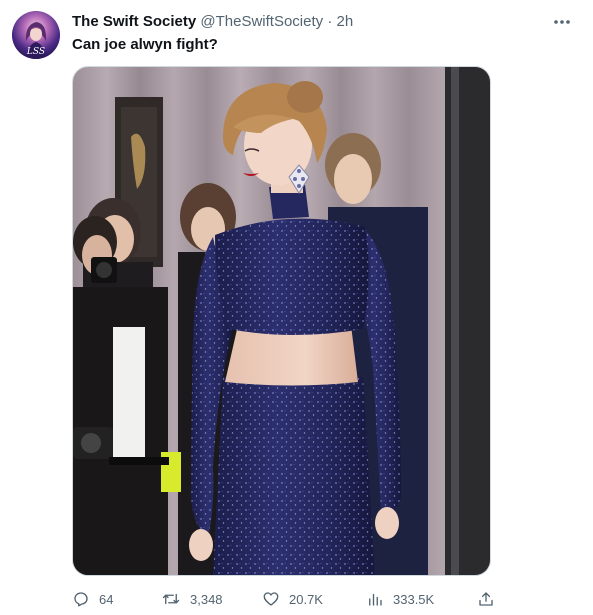 This screenshot has width=593, height=615. Describe the element at coordinates (306, 599) in the screenshot. I see `like-count: 20.7K` at that location.